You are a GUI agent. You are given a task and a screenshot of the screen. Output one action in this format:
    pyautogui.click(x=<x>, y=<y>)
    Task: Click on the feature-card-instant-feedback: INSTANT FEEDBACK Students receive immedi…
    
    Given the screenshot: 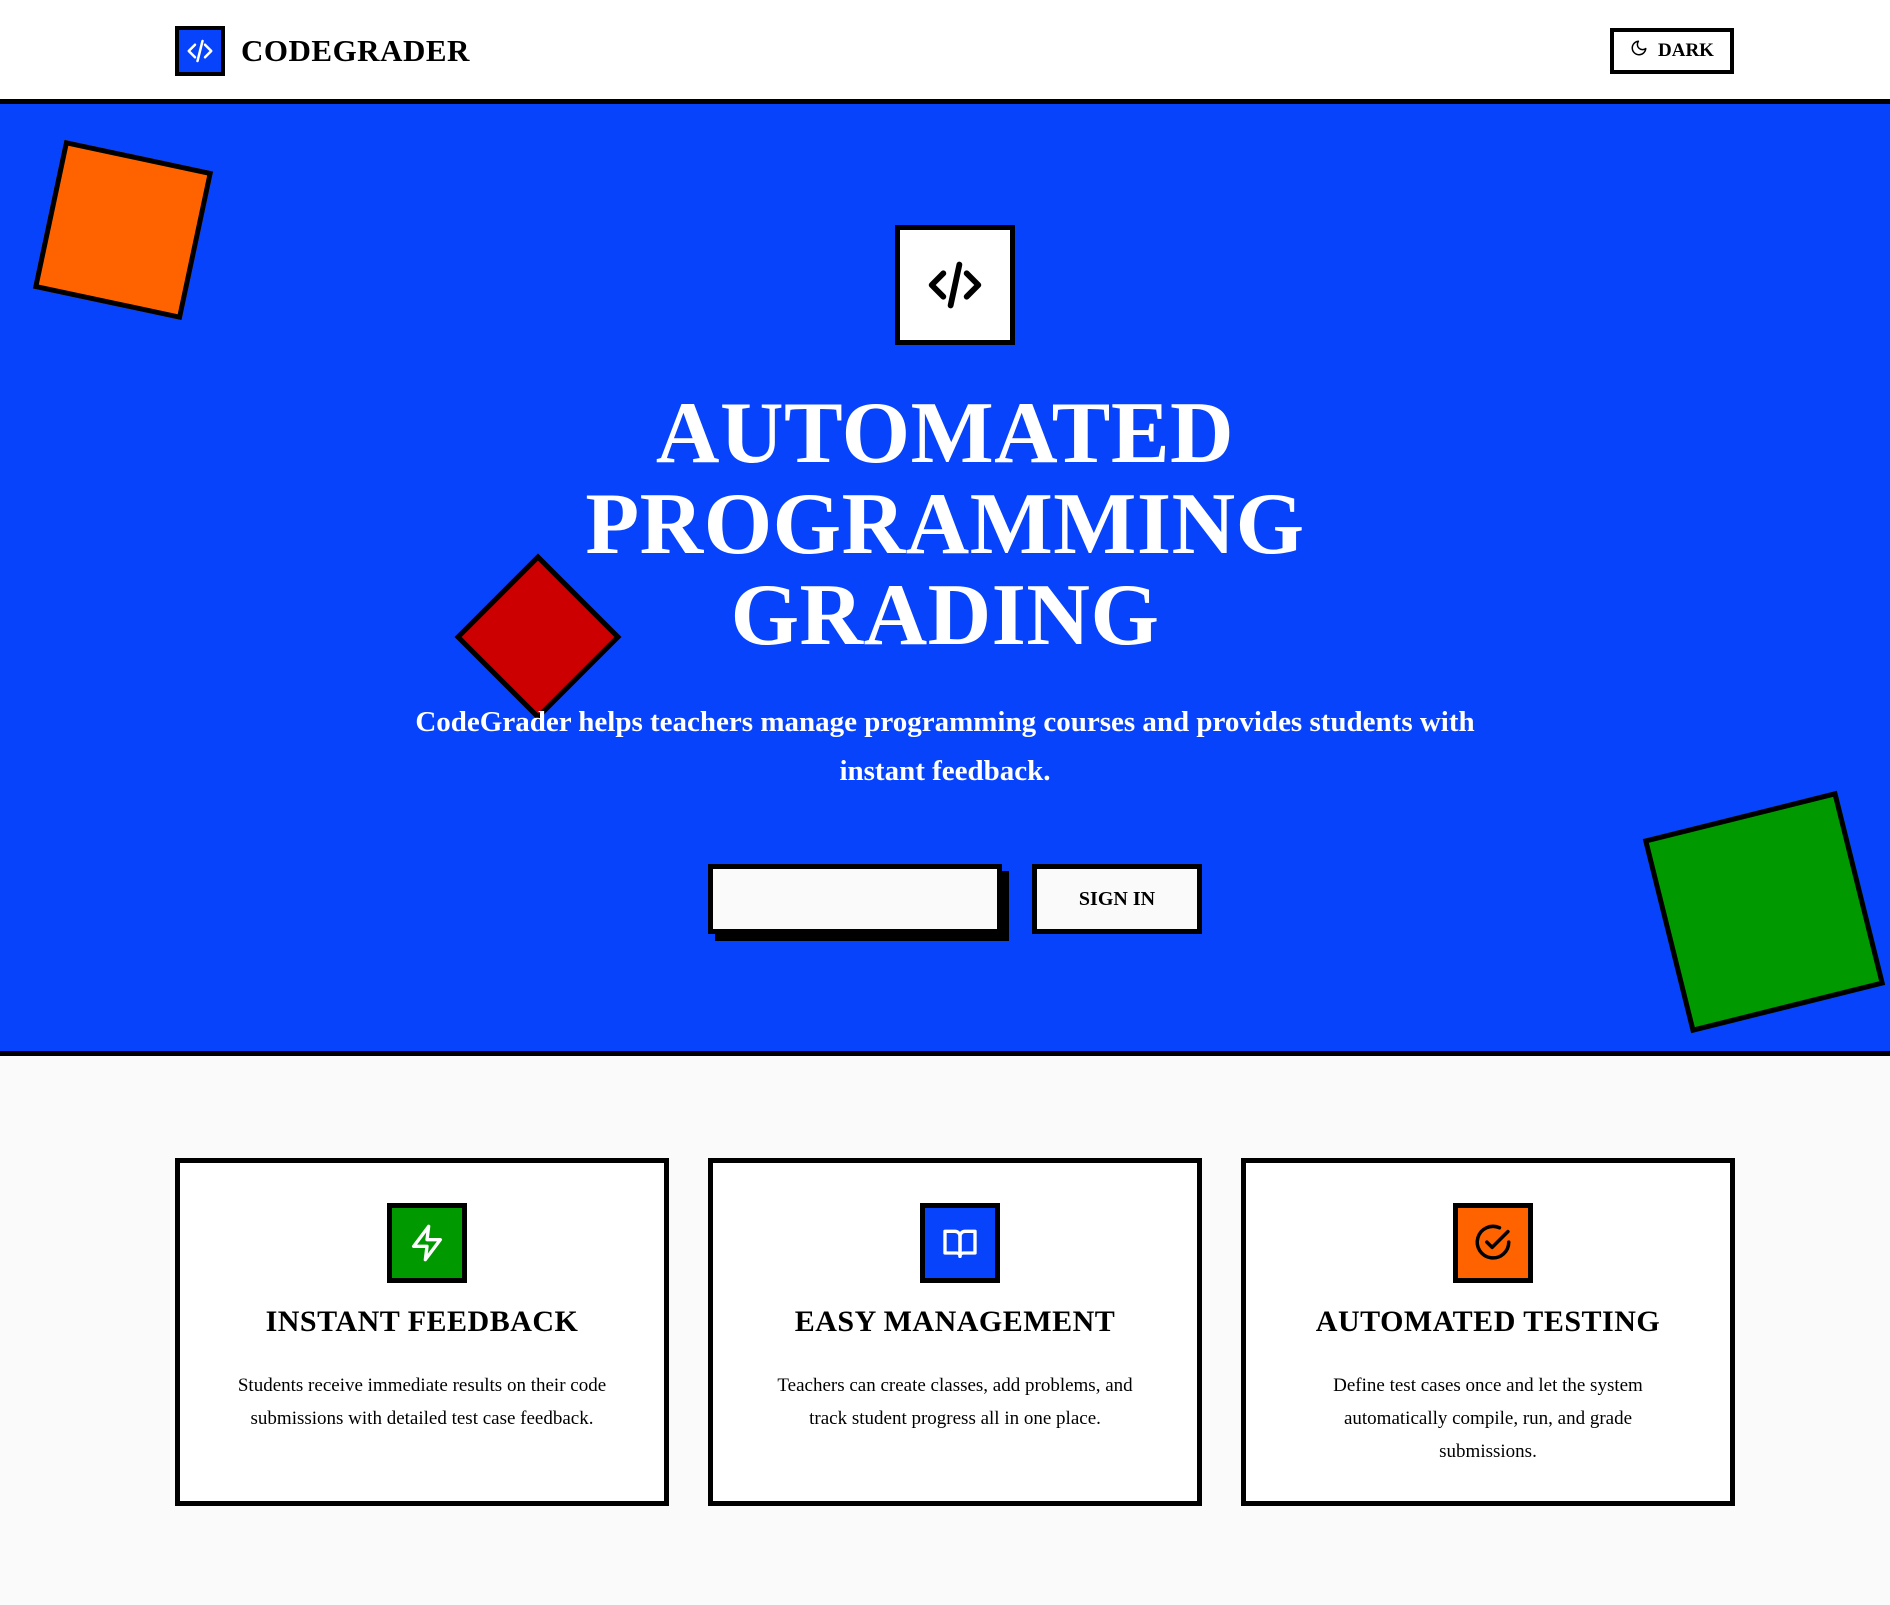 What is the action you would take?
    pyautogui.click(x=422, y=1332)
    